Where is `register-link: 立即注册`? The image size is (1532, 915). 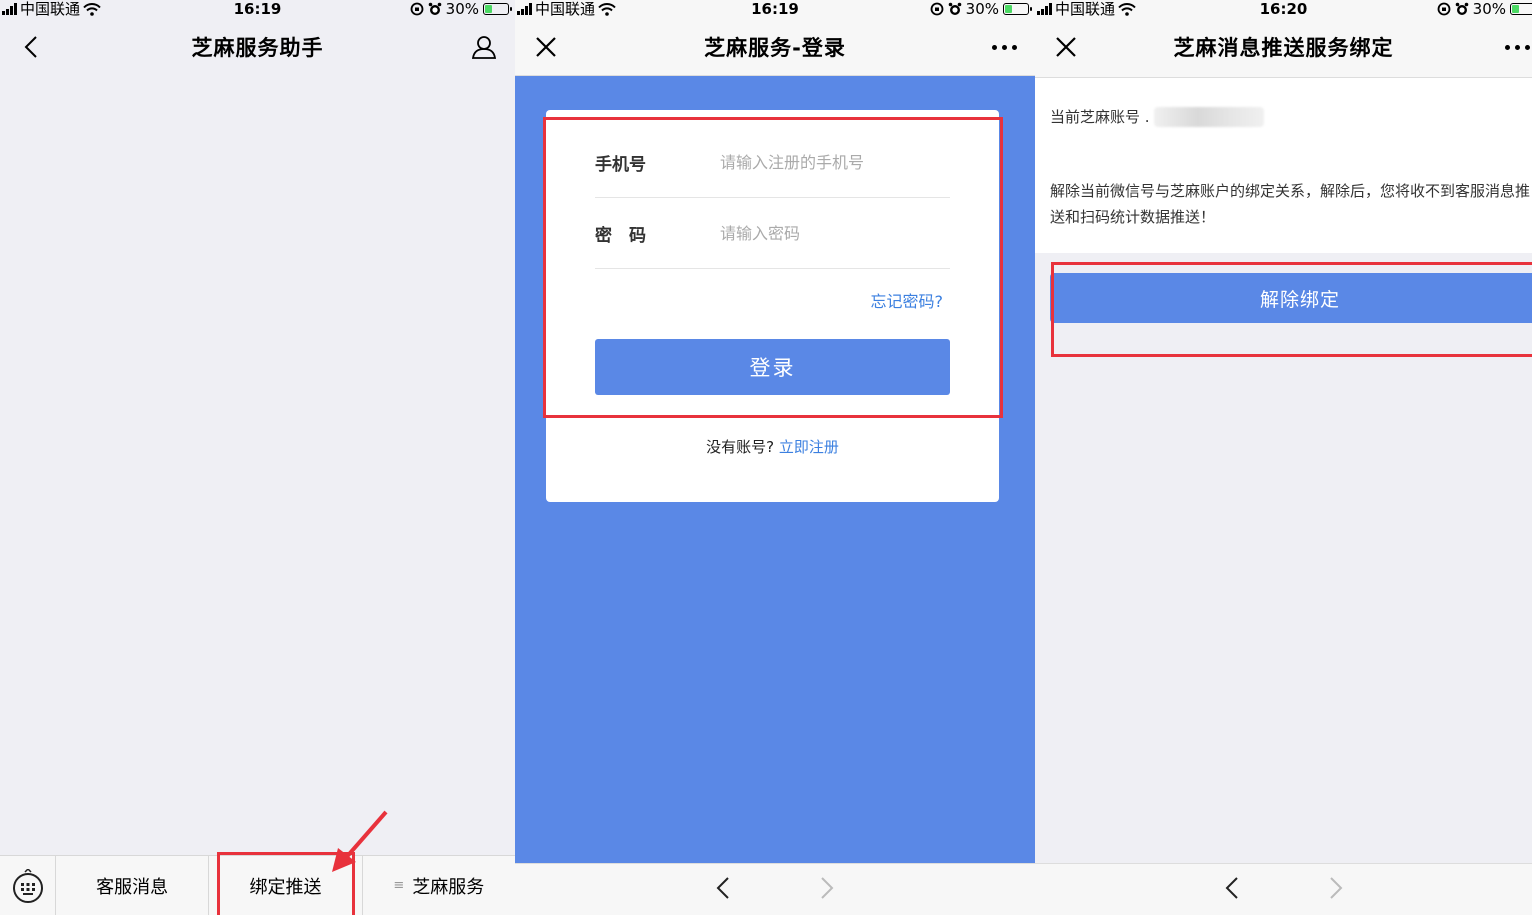 register-link: 立即注册 is located at coordinates (809, 447).